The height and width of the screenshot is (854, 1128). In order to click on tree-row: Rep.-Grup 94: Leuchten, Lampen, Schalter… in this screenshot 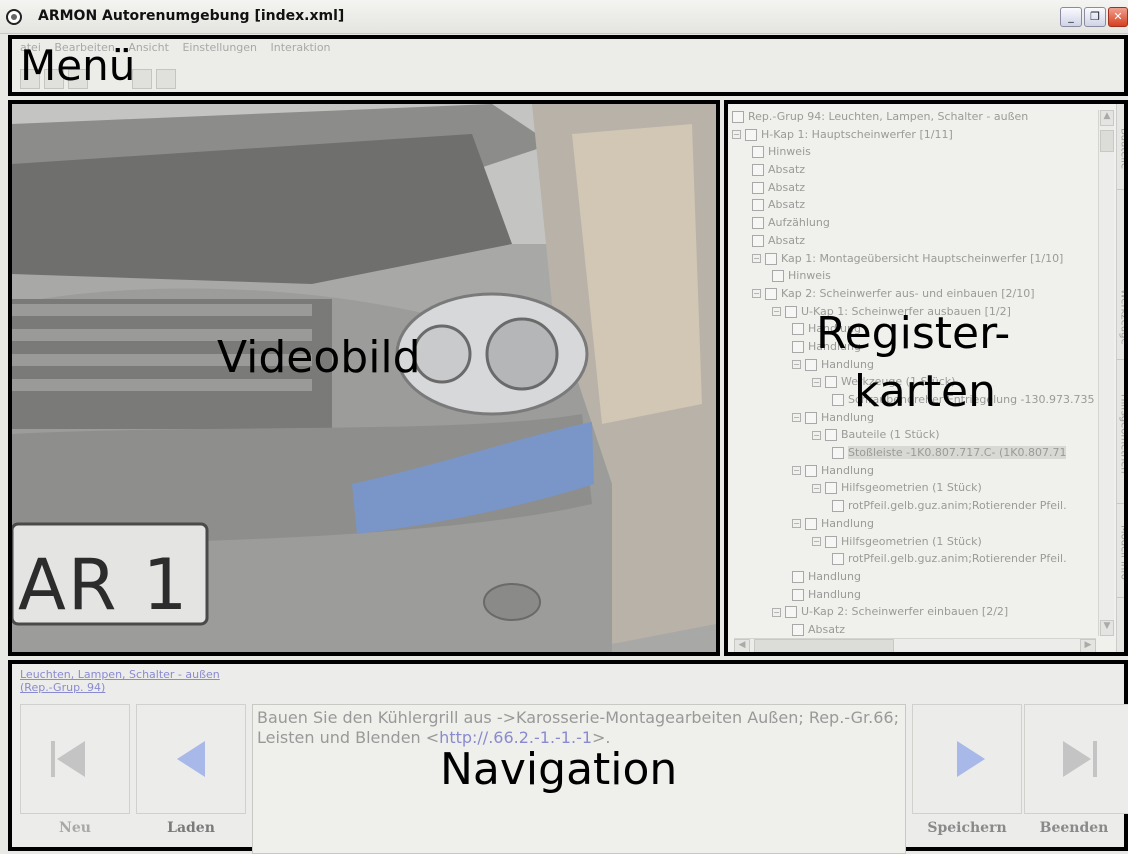, I will do `click(915, 117)`.